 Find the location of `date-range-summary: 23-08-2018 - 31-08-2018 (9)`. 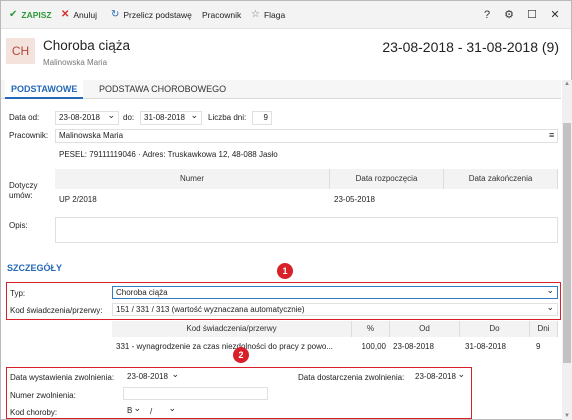

date-range-summary: 23-08-2018 - 31-08-2018 (9) is located at coordinates (470, 47).